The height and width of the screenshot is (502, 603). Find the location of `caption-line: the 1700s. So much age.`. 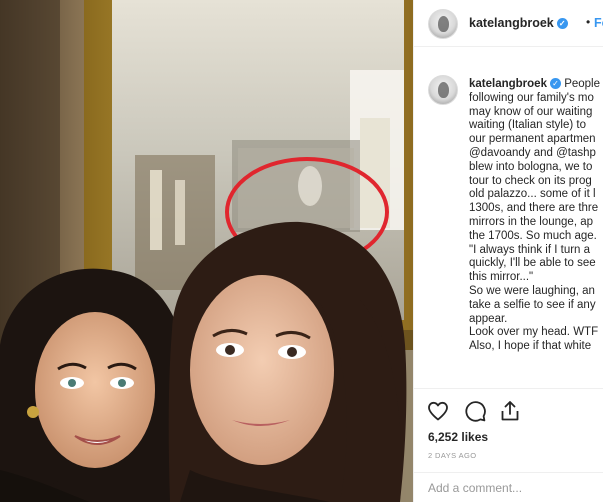

caption-line: the 1700s. So much age. is located at coordinates (533, 235).